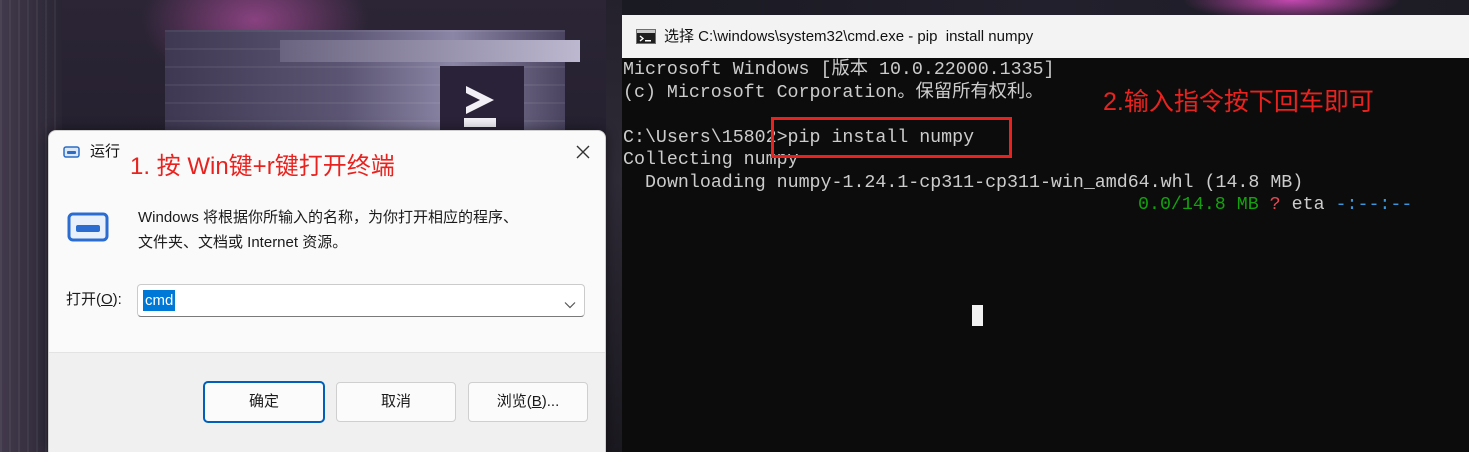  Describe the element at coordinates (105, 151) in the screenshot. I see `run-dialog-title: 运行` at that location.